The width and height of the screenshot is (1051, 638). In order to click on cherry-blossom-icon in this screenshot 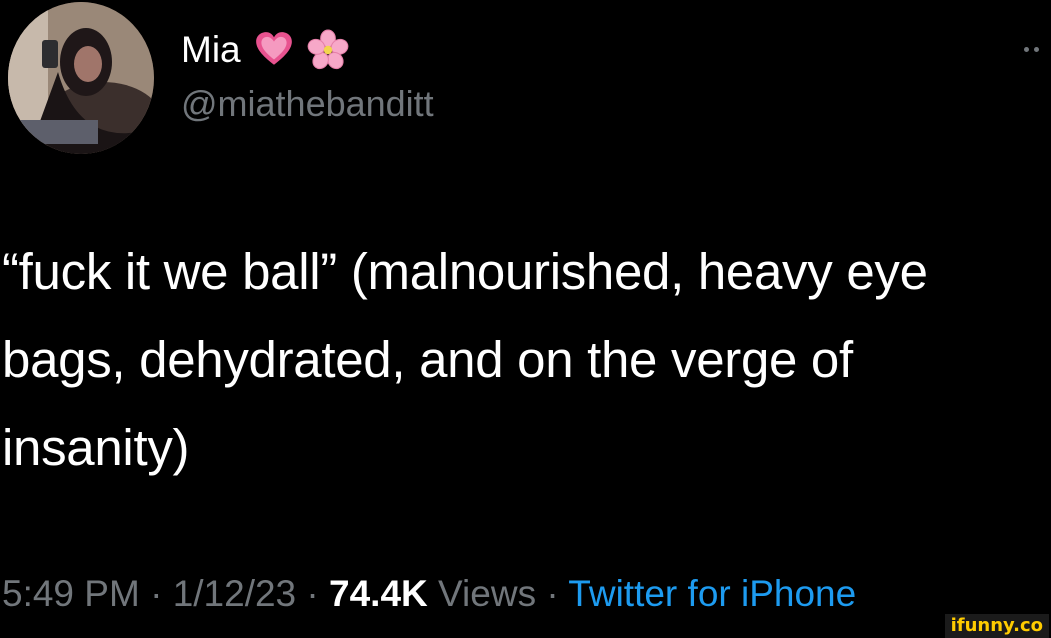, I will do `click(328, 50)`.